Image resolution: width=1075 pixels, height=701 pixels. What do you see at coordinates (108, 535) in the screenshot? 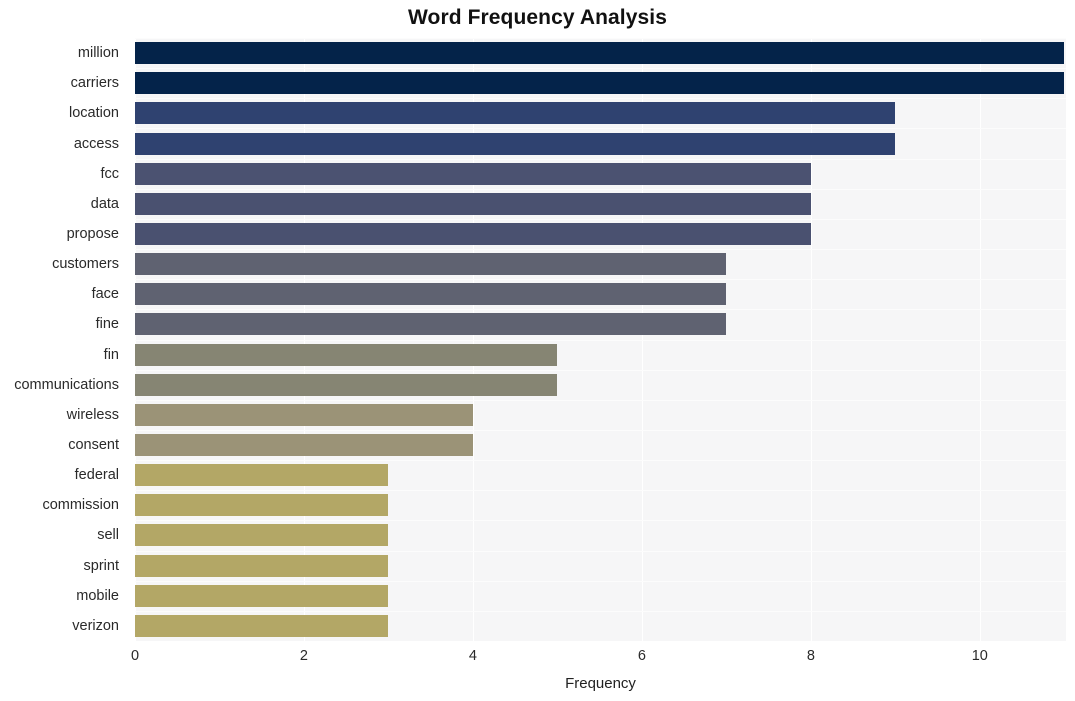
I see `y-tick-label: sell` at bounding box center [108, 535].